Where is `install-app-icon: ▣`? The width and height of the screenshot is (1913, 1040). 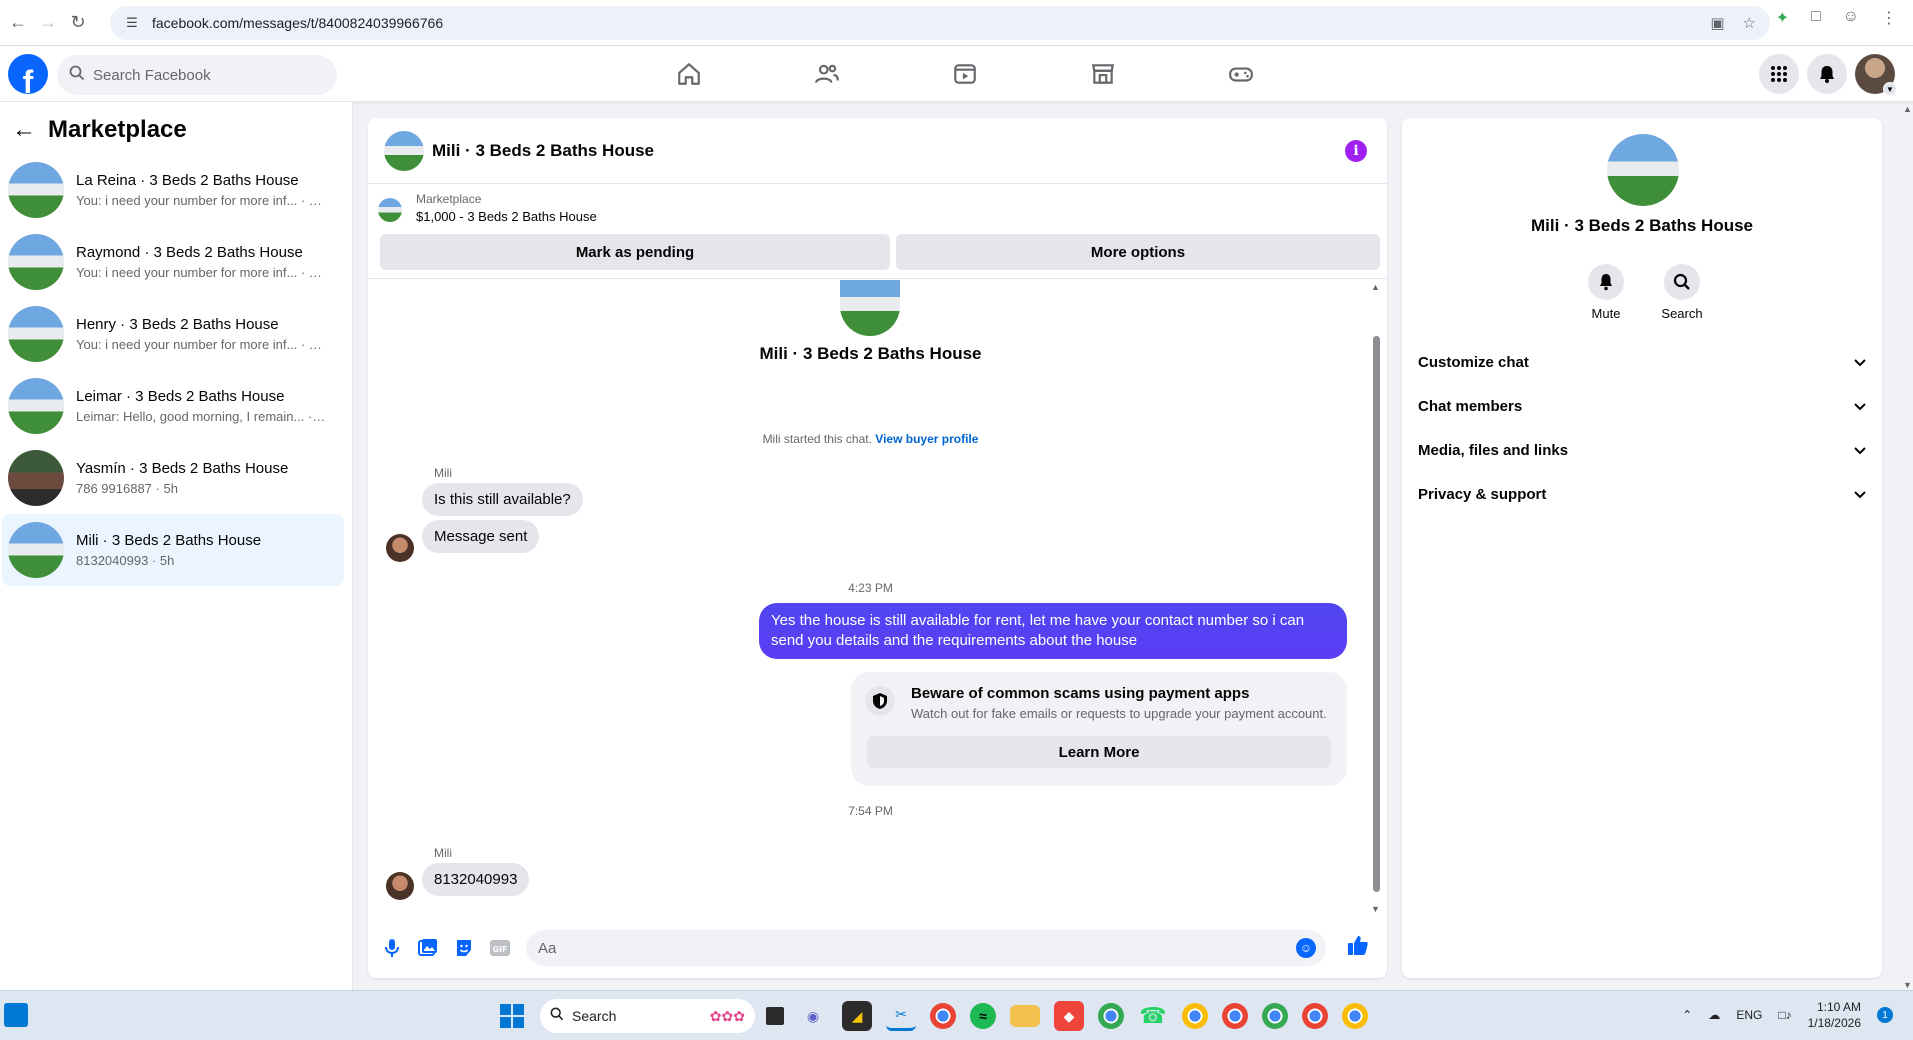
install-app-icon: ▣ is located at coordinates (1717, 23).